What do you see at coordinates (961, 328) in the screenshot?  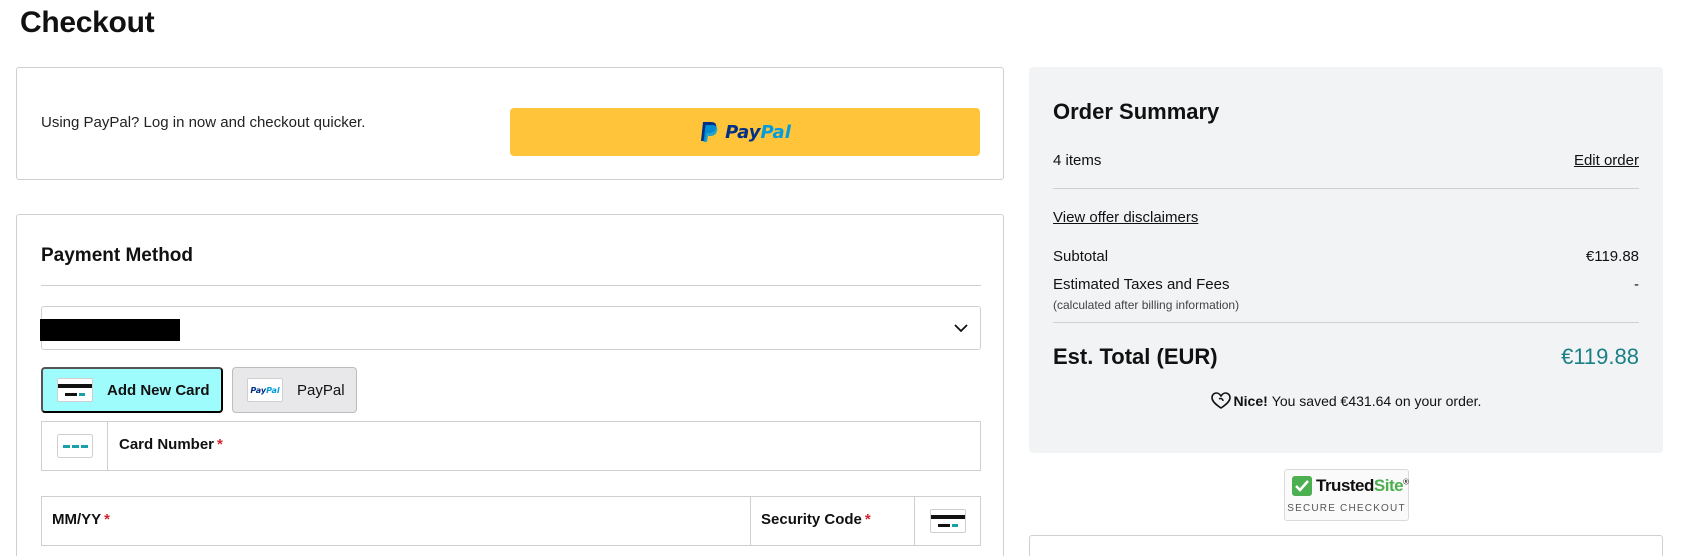 I see `chevron-down-icon` at bounding box center [961, 328].